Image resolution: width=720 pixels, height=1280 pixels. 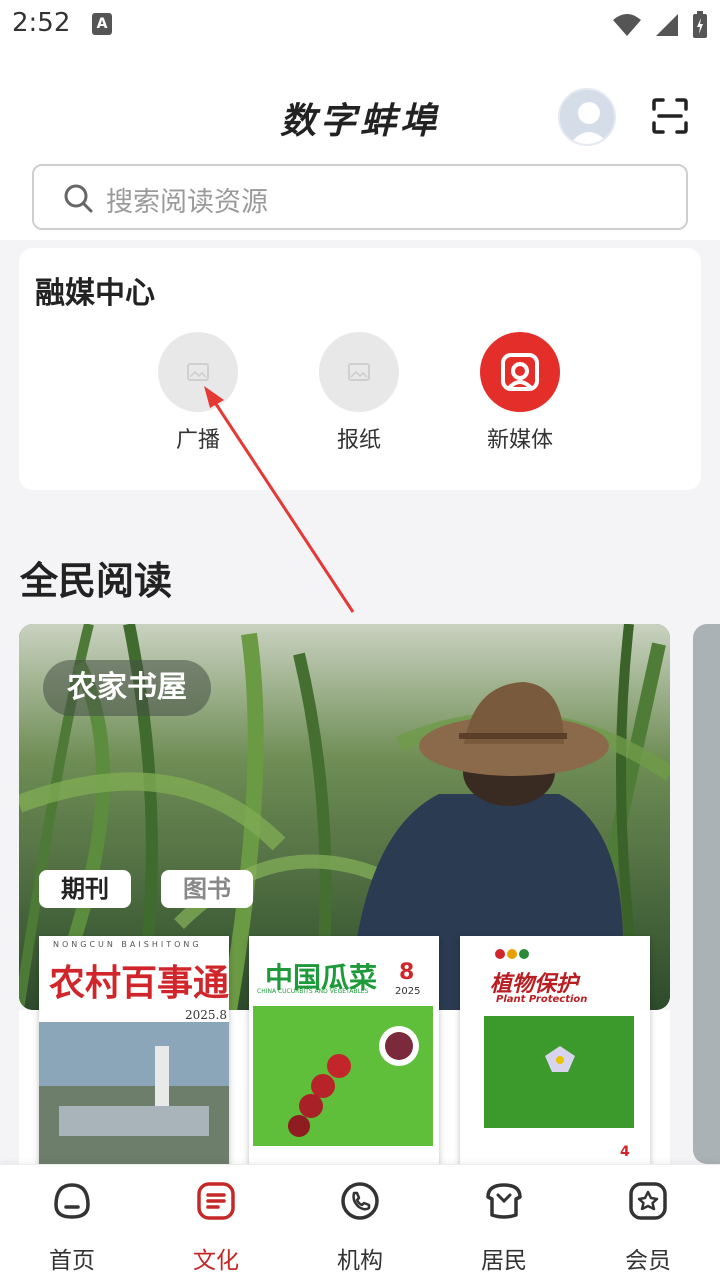 What do you see at coordinates (587, 117) in the screenshot?
I see `avatar` at bounding box center [587, 117].